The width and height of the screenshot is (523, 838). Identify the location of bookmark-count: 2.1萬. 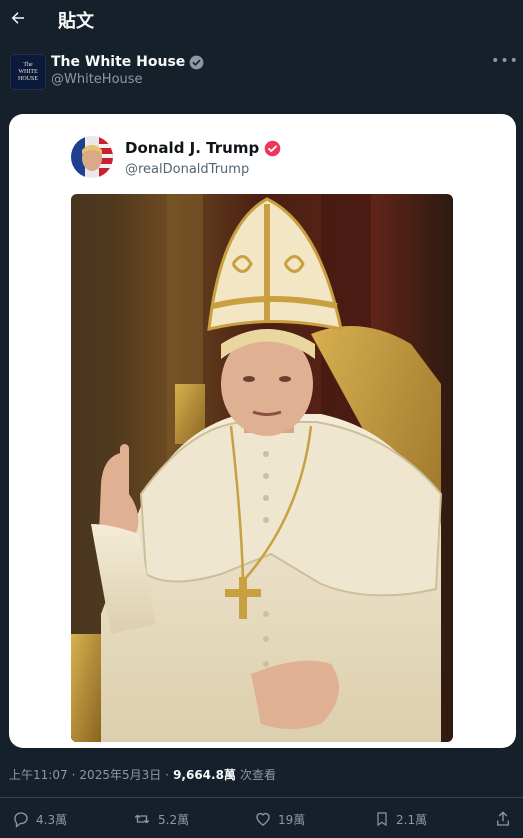
(412, 819).